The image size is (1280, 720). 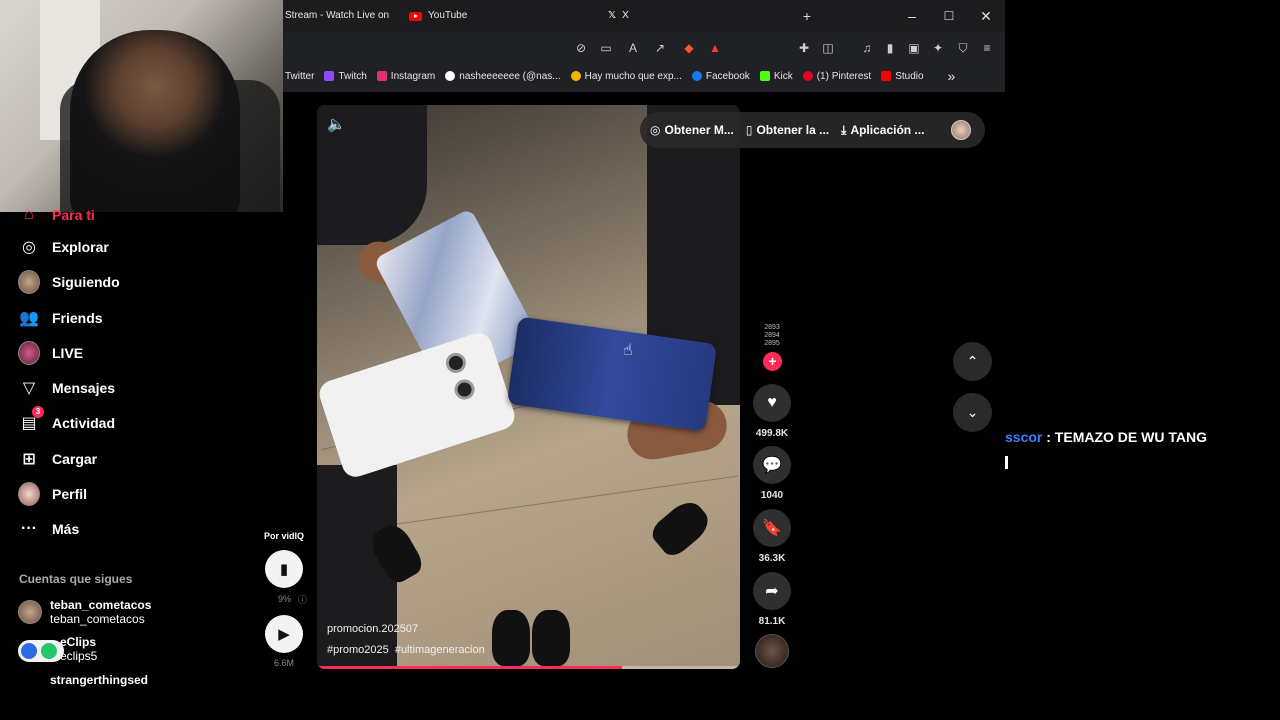 What do you see at coordinates (528, 667) in the screenshot?
I see `video-progress-bar` at bounding box center [528, 667].